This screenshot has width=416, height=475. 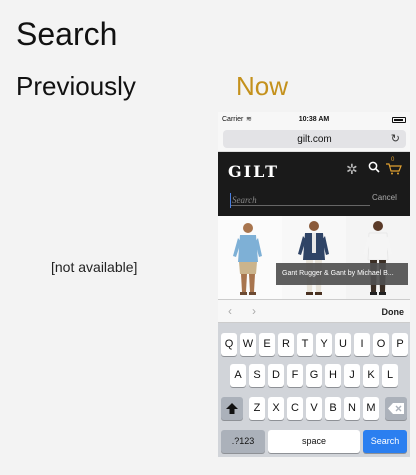 I want to click on numbers-key: .?123, so click(x=243, y=441).